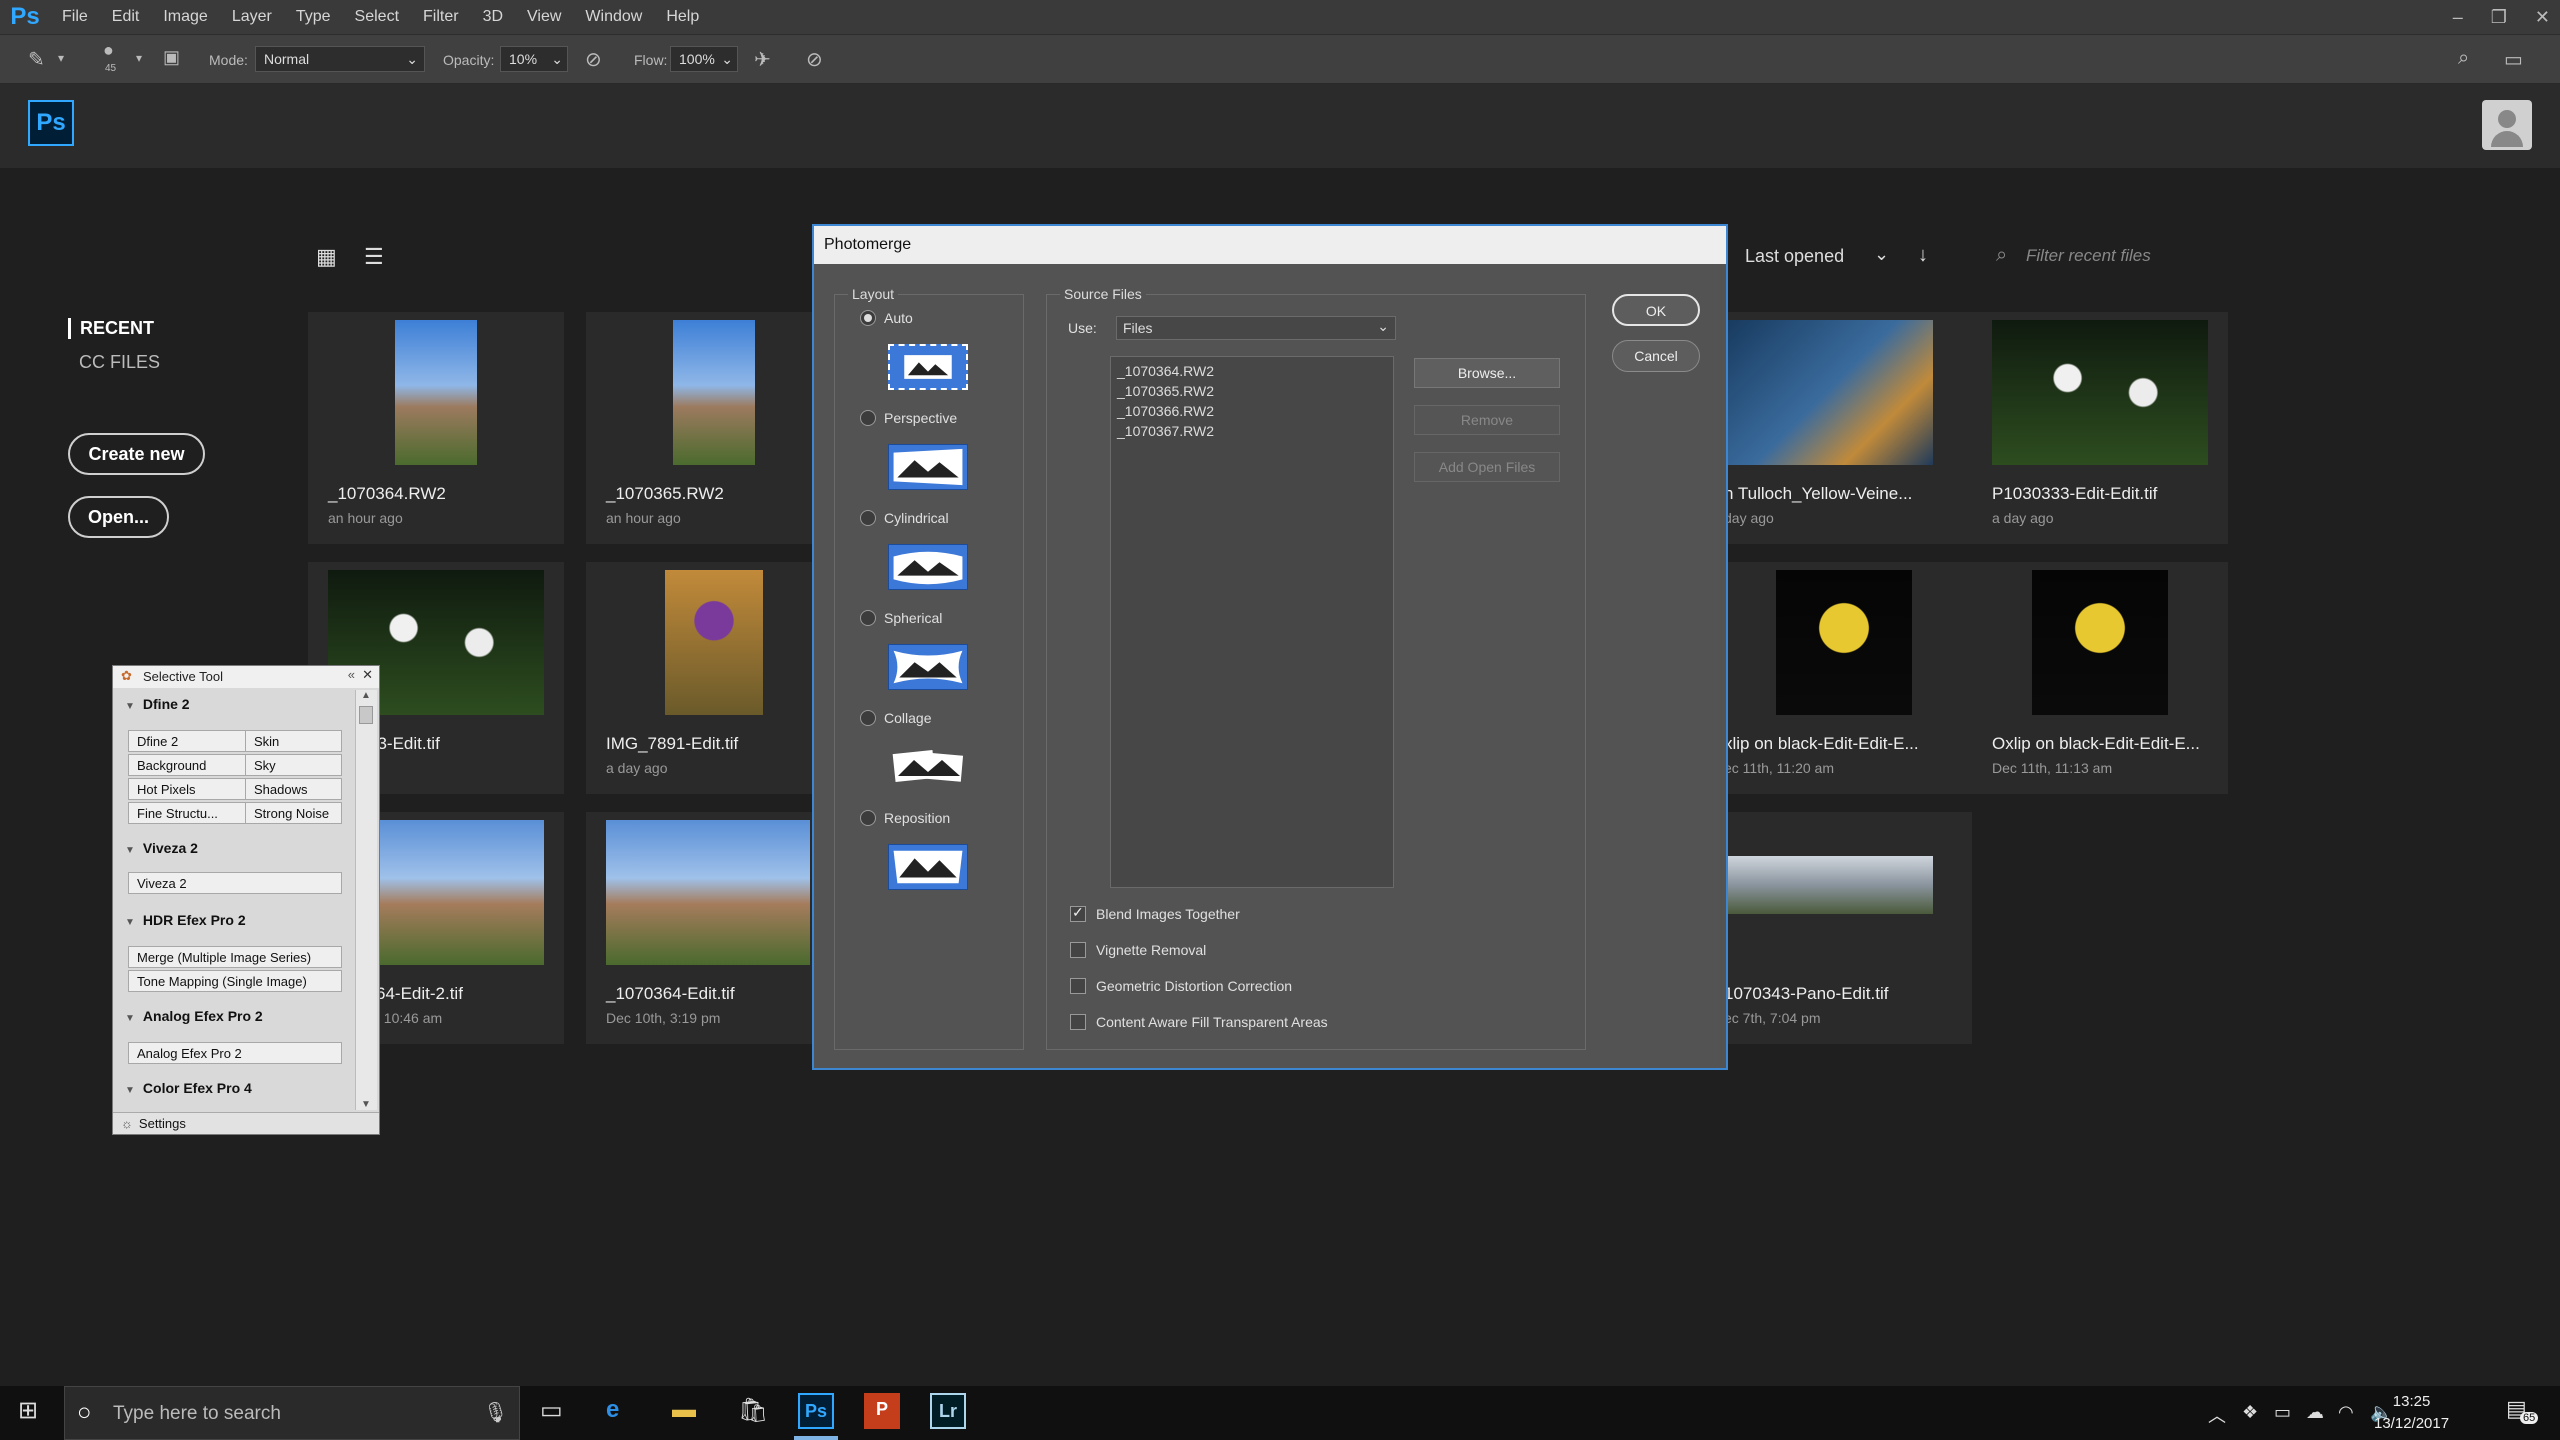  Describe the element at coordinates (441, 17) in the screenshot. I see `menu-filter: Filter` at that location.